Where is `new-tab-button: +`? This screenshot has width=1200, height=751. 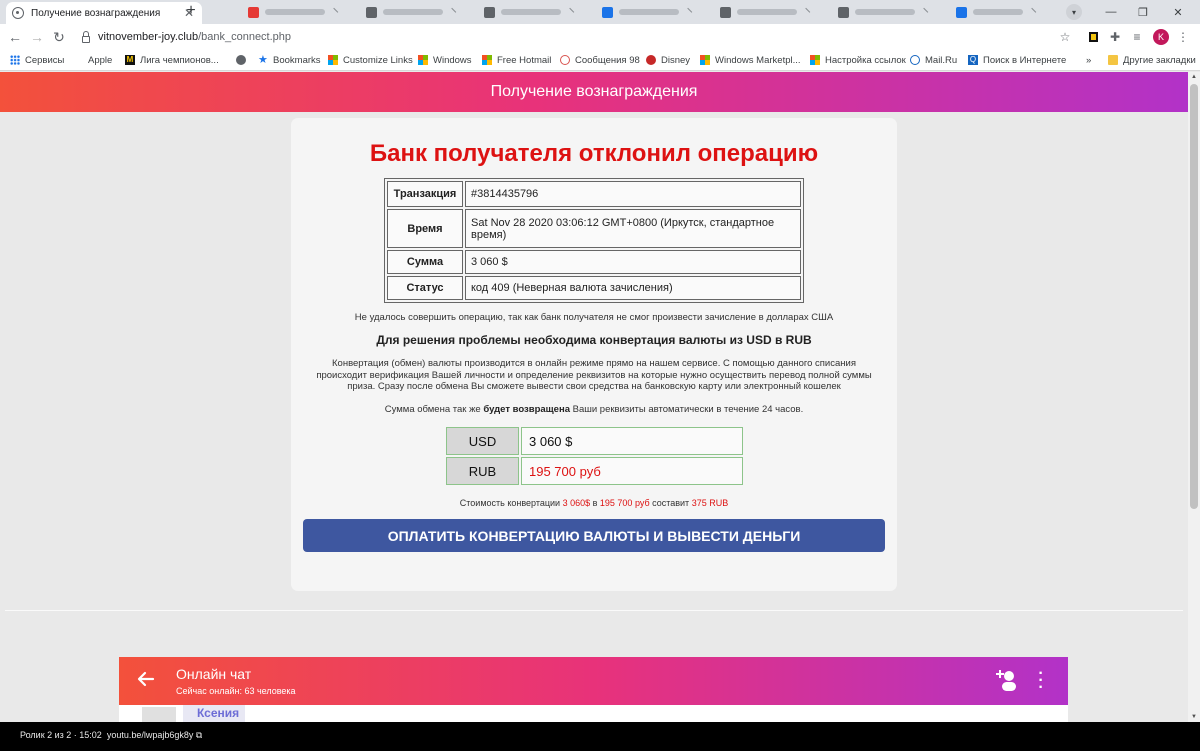 new-tab-button: + is located at coordinates (191, 12).